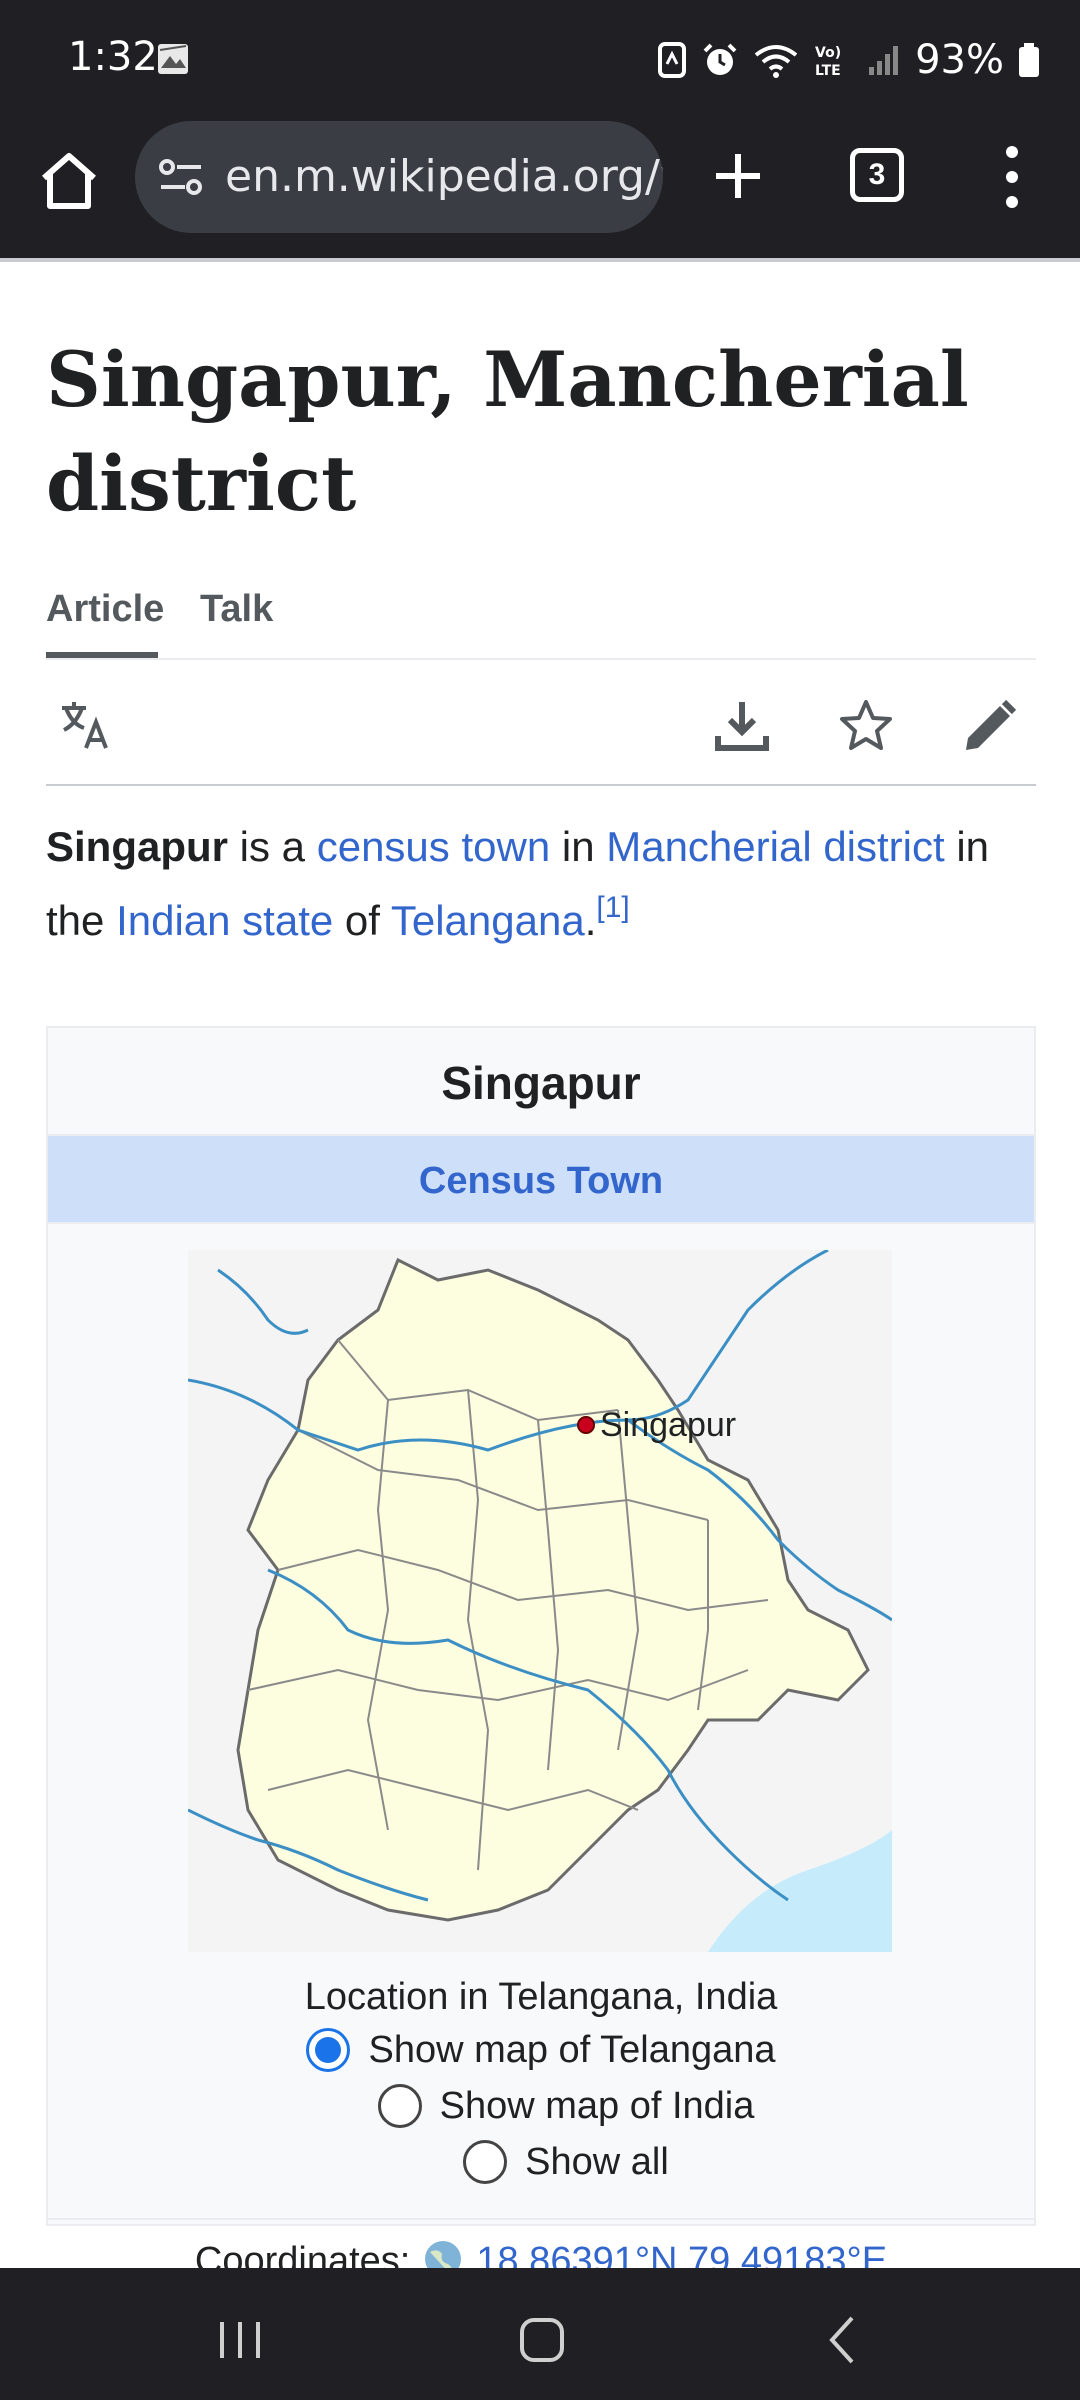 The width and height of the screenshot is (1080, 2400). Describe the element at coordinates (668, 1425) in the screenshot. I see `map-marker-label: Singapur` at that location.